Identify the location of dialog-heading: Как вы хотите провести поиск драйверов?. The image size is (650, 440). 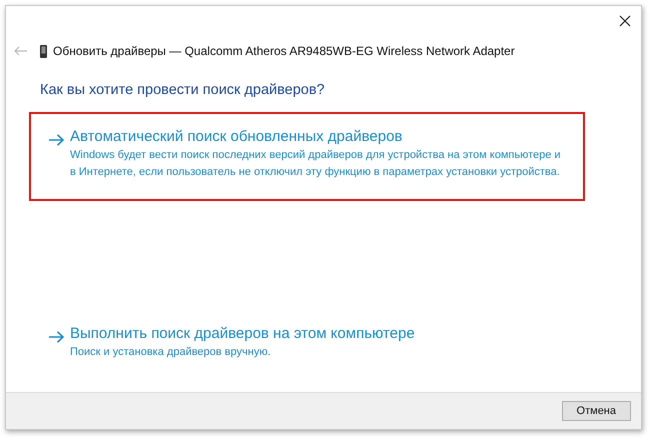
(182, 89).